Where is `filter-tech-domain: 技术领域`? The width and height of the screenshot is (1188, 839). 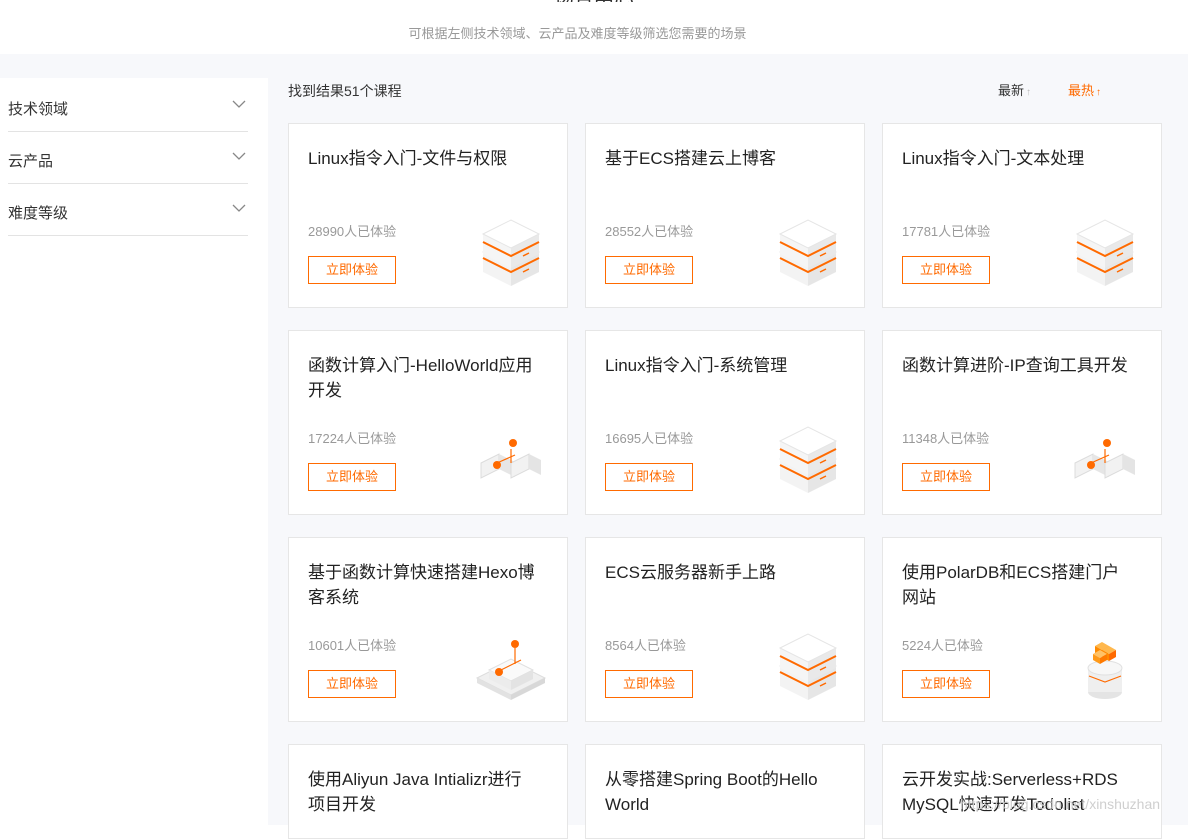
filter-tech-domain: 技术领域 is located at coordinates (128, 106).